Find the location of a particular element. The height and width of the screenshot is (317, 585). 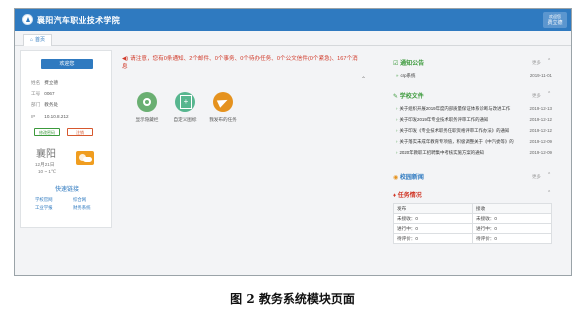

task-status-title: ♦ 任务情况 is located at coordinates (407, 194).